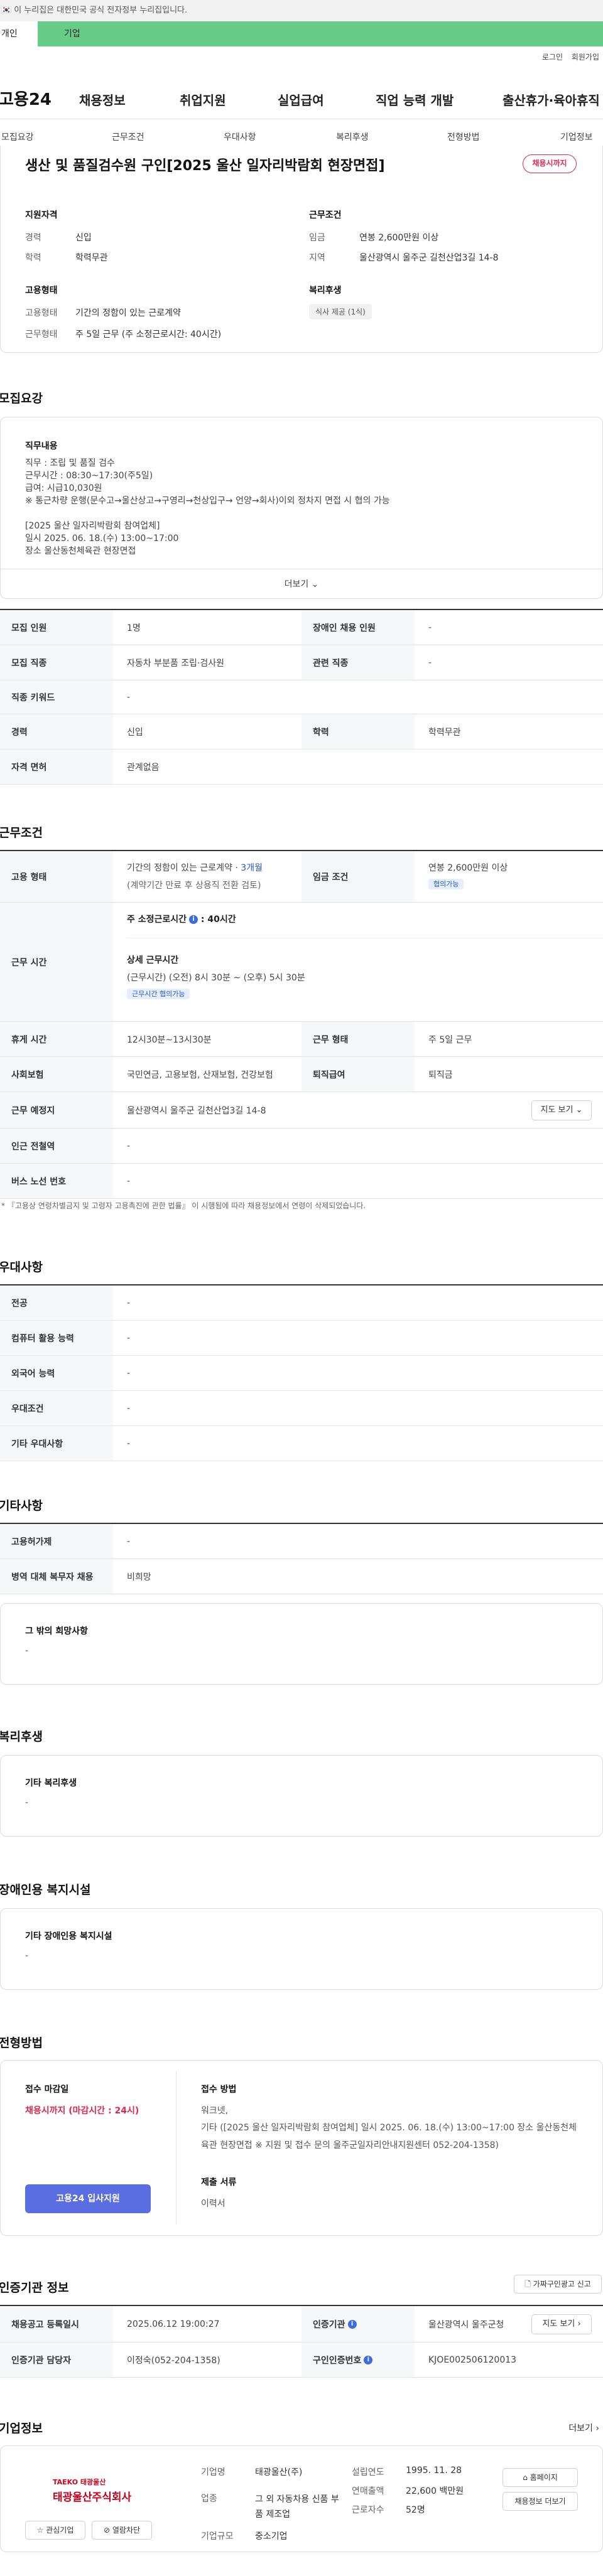 The height and width of the screenshot is (2576, 603). Describe the element at coordinates (216, 978) in the screenshot. I see `detail-hours: (근무시간) (오전) 8시 30분 ~ (오후) 5시 30분` at that location.